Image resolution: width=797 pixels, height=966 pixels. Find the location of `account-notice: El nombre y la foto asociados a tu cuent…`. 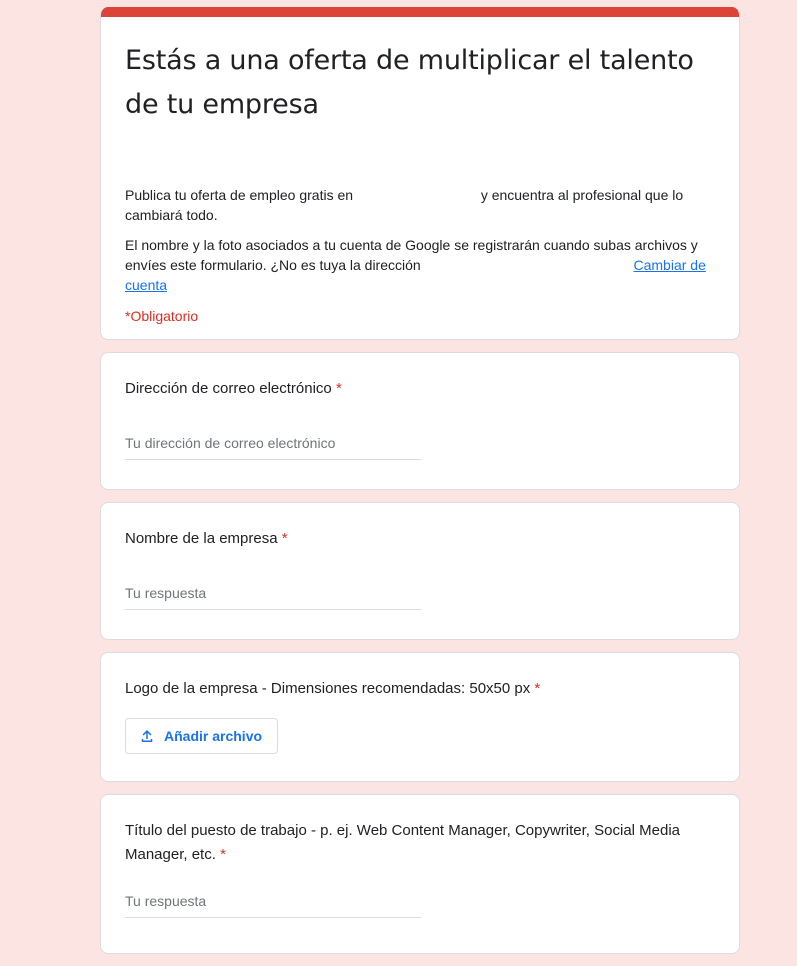

account-notice: El nombre y la foto asociados a tu cuent… is located at coordinates (420, 265).